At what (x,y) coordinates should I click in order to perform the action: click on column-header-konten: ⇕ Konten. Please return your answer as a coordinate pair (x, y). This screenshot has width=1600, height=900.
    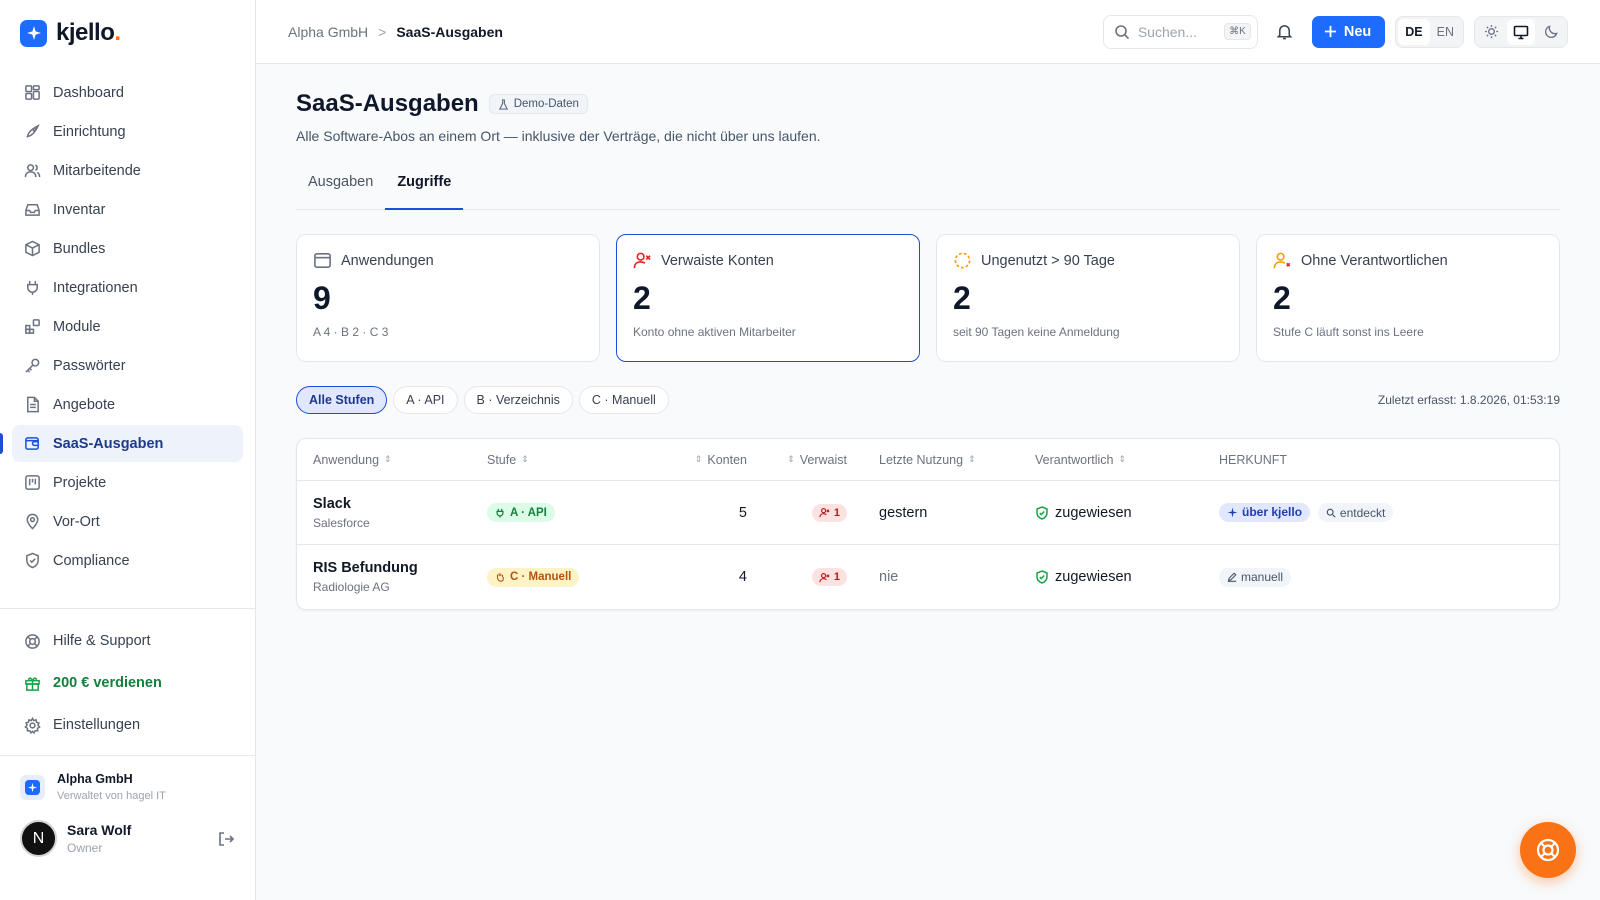
    Looking at the image, I should click on (697, 460).